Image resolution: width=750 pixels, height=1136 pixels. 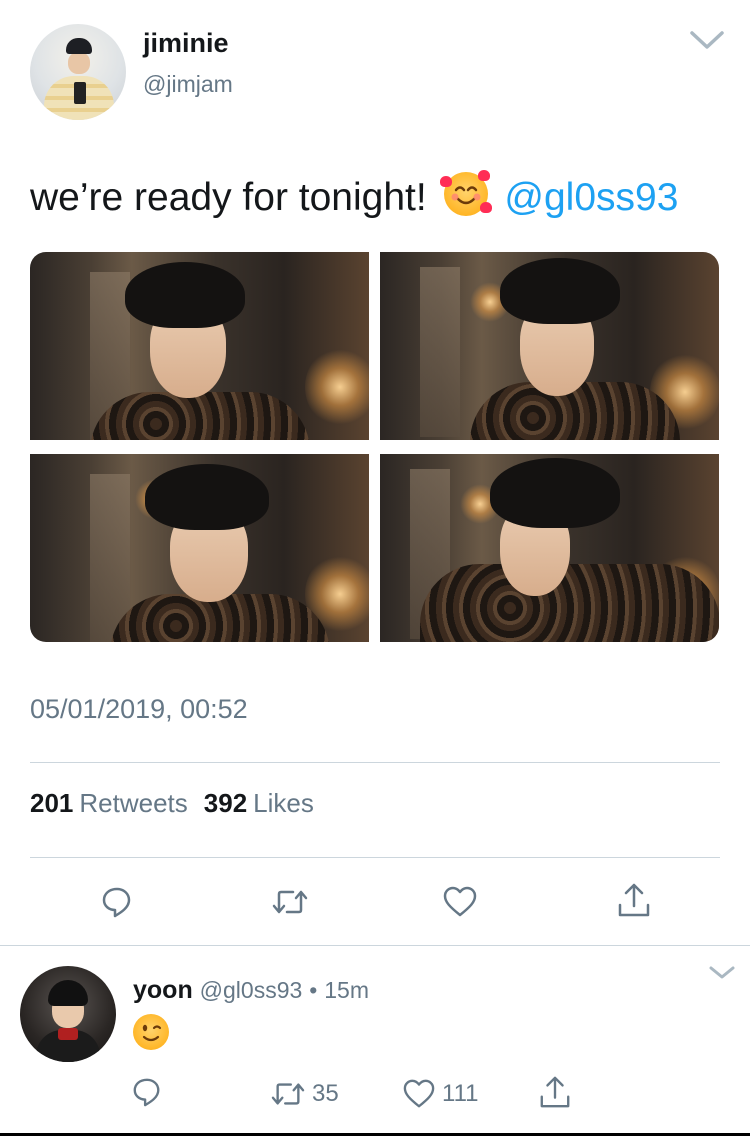 What do you see at coordinates (151, 1032) in the screenshot?
I see `winking-face-emoji` at bounding box center [151, 1032].